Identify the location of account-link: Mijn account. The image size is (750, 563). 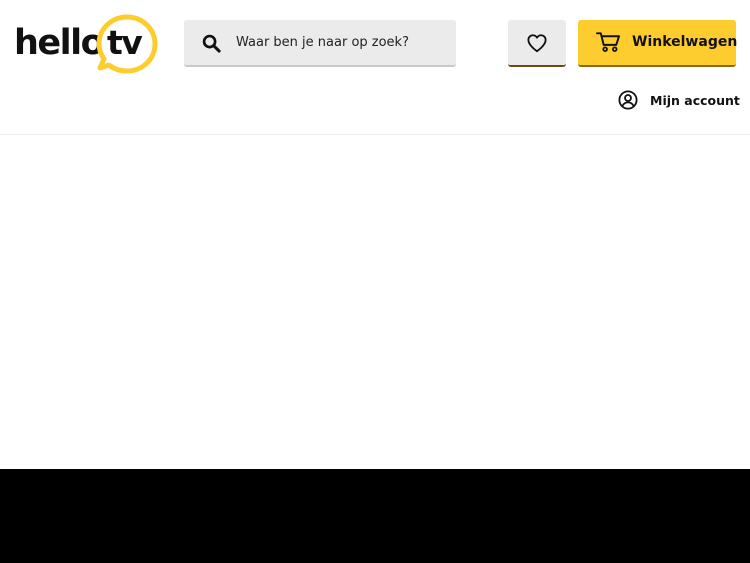
(679, 100).